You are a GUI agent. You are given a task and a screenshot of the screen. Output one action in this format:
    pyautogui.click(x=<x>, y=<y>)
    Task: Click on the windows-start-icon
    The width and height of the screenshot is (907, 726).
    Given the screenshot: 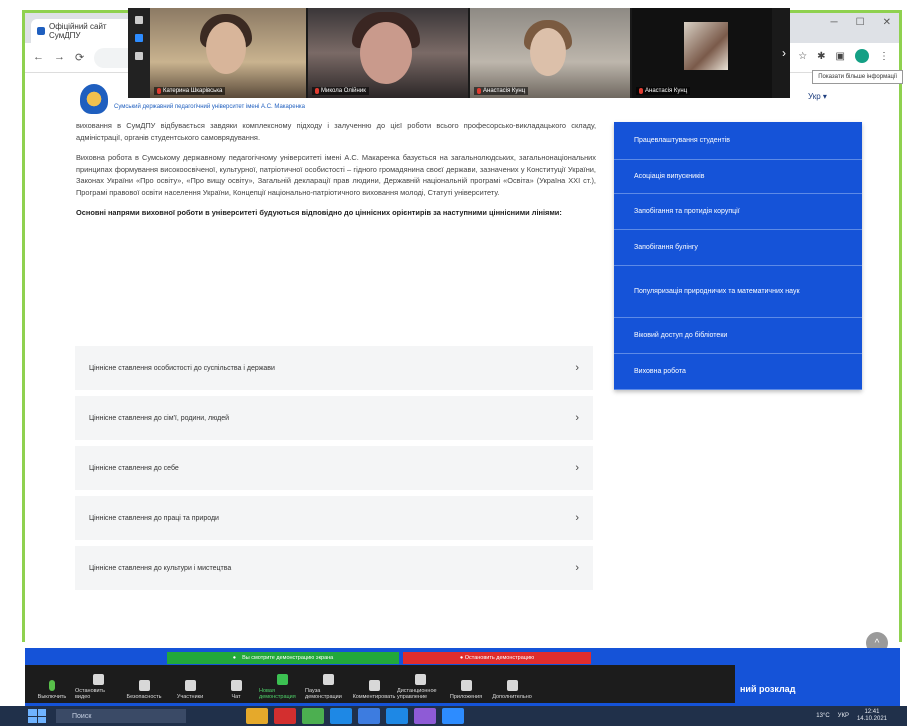 What is the action you would take?
    pyautogui.click(x=37, y=716)
    